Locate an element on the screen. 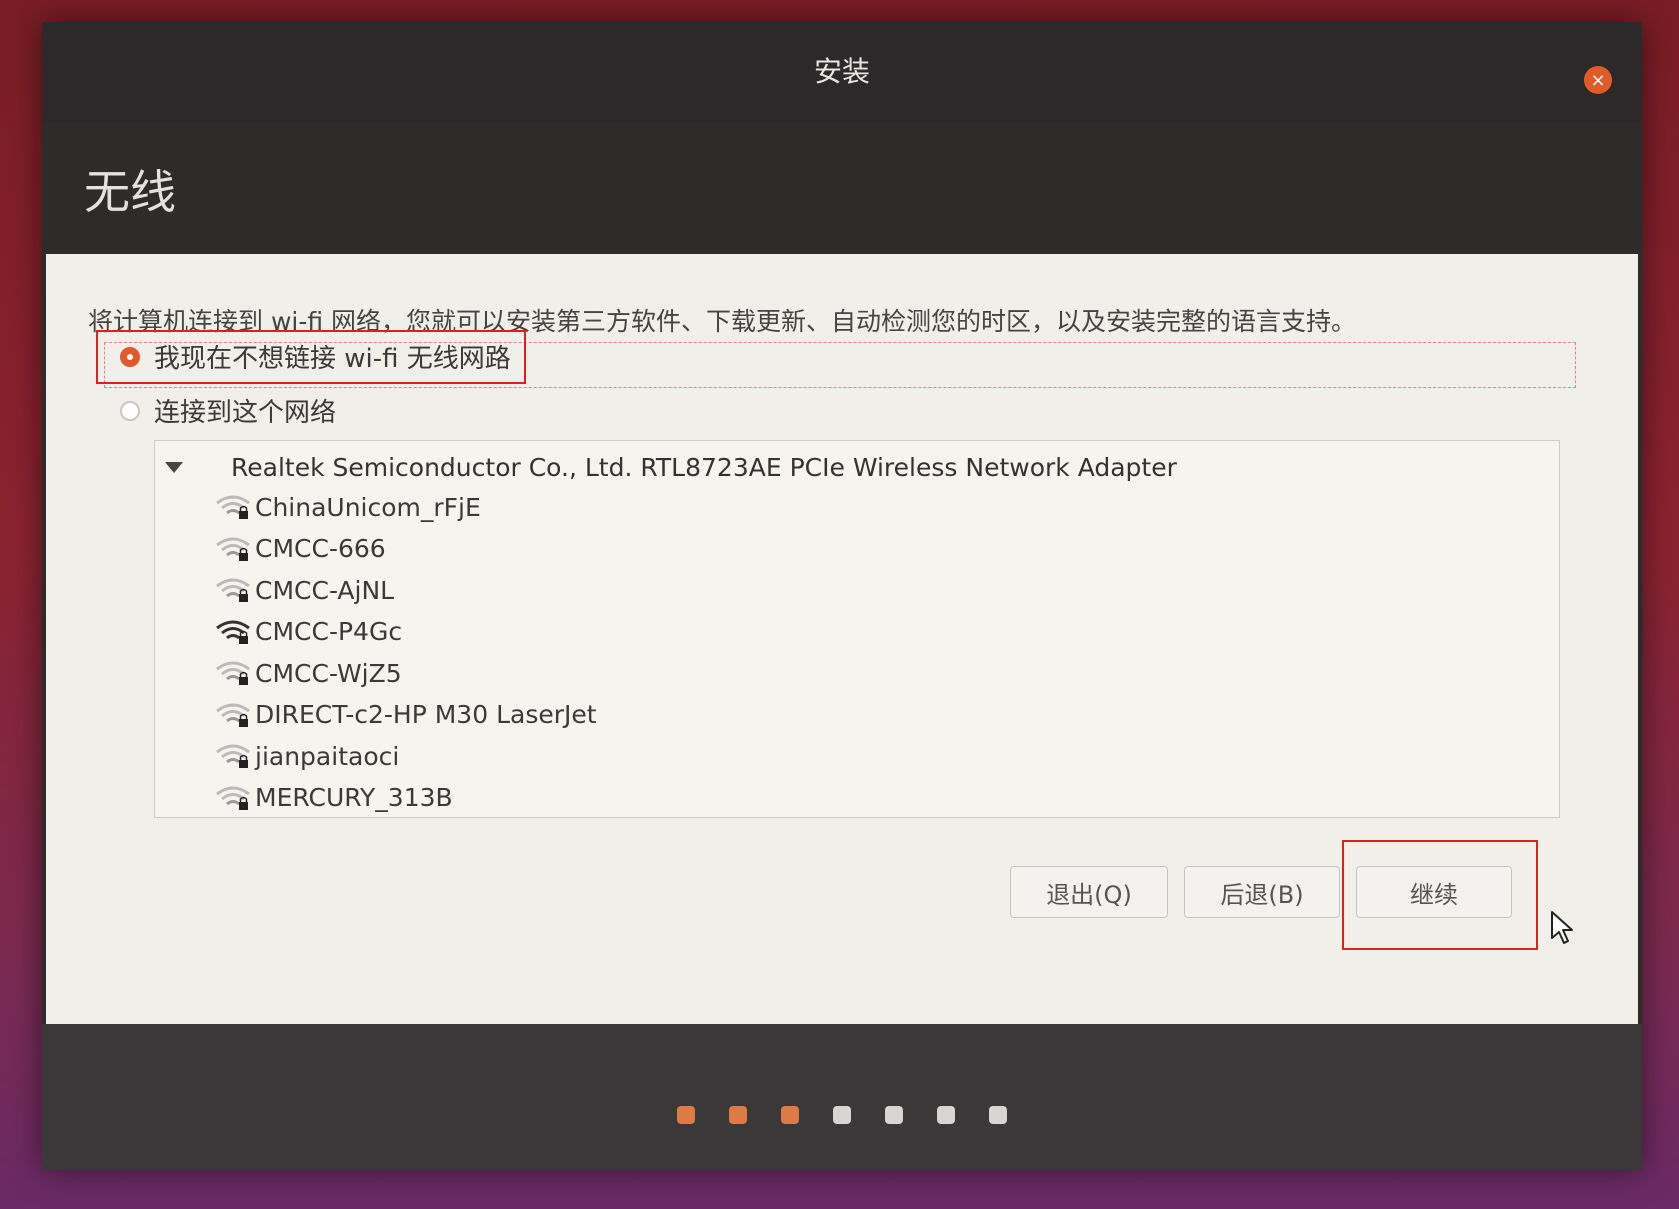 Image resolution: width=1679 pixels, height=1209 pixels. network-item: ChinaUnicom_rFjE is located at coordinates (348, 507).